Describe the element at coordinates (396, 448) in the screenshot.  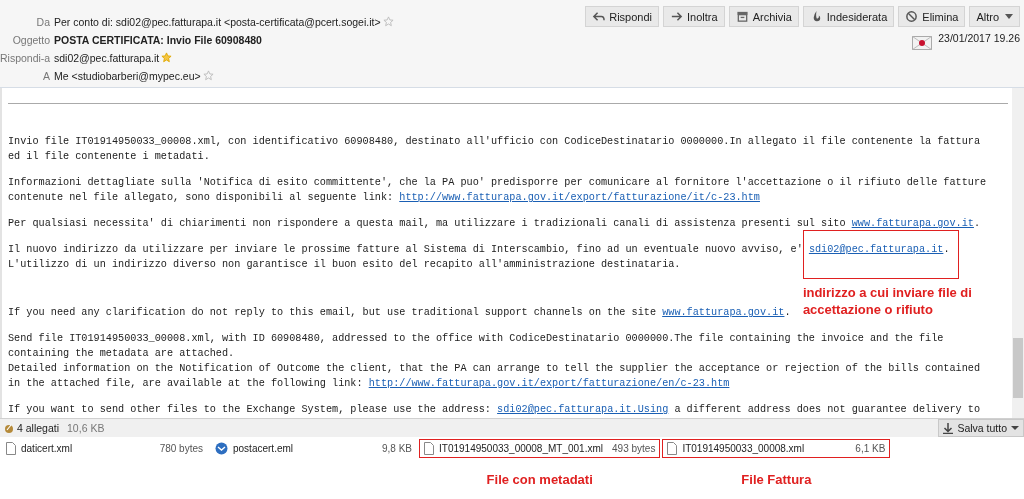
I see `file-size: 9,8 KB` at that location.